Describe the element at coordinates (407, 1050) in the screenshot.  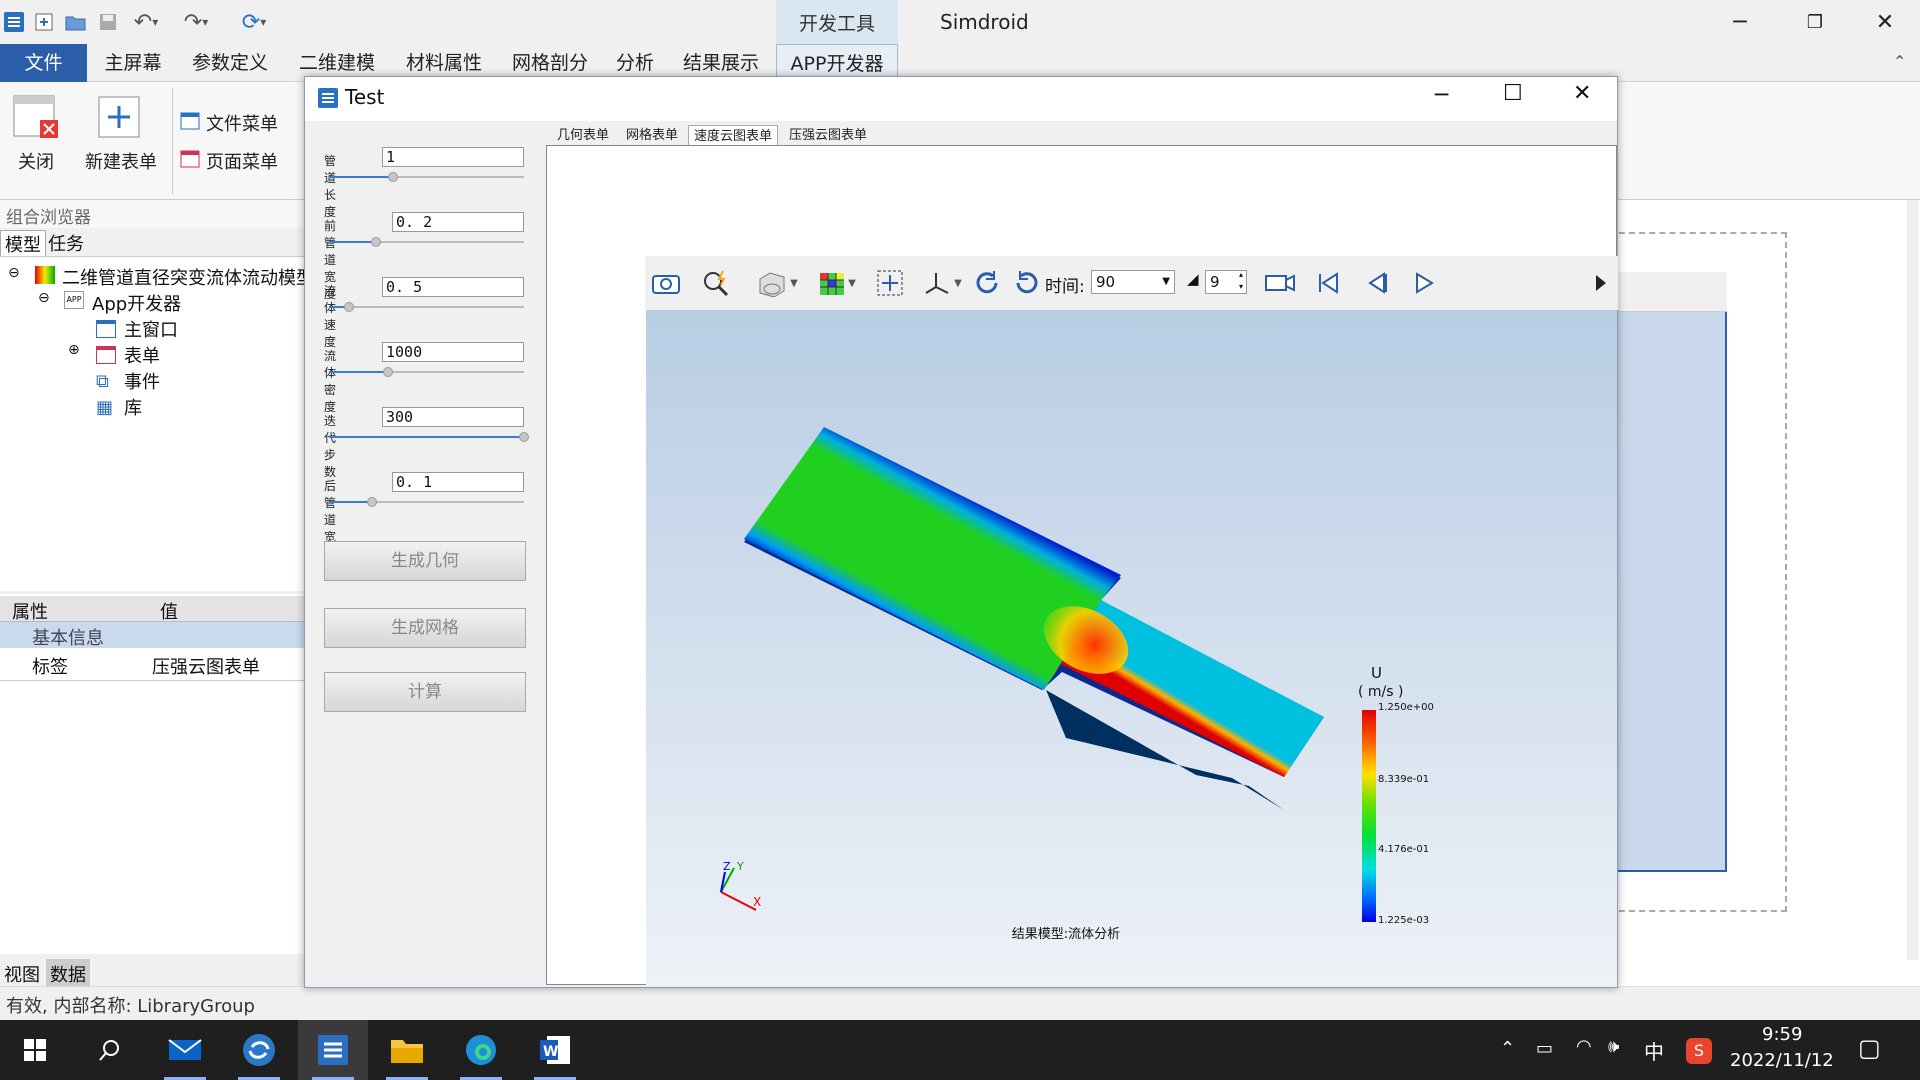
I see `file-explorer-icon` at that location.